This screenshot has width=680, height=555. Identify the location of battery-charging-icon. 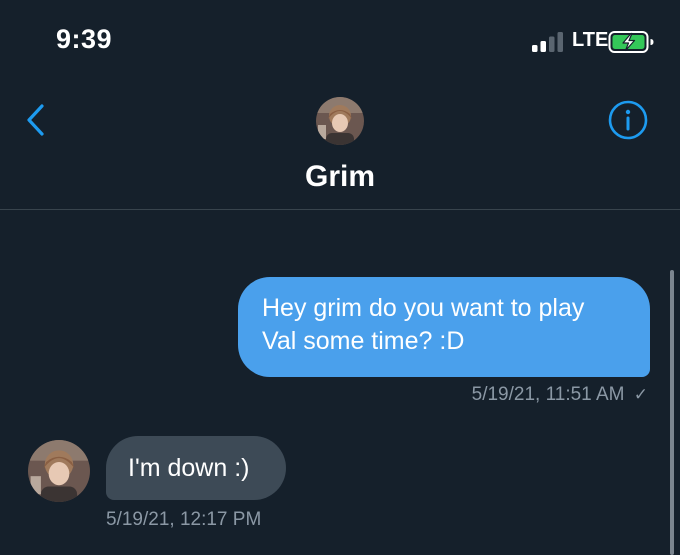
(631, 42).